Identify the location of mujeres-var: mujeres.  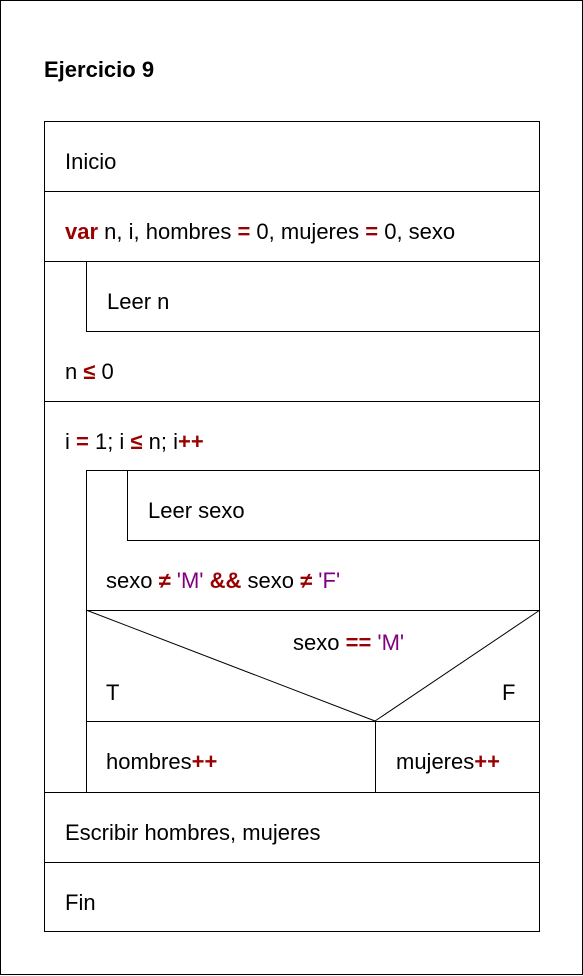
(435, 761).